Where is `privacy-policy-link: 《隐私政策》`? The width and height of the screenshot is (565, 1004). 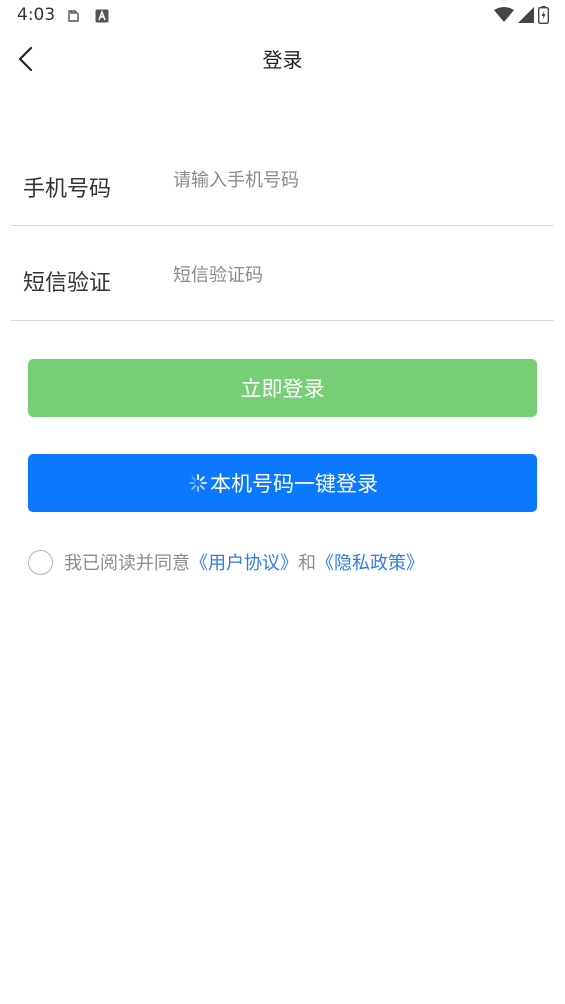
privacy-policy-link: 《隐私政策》 is located at coordinates (370, 562).